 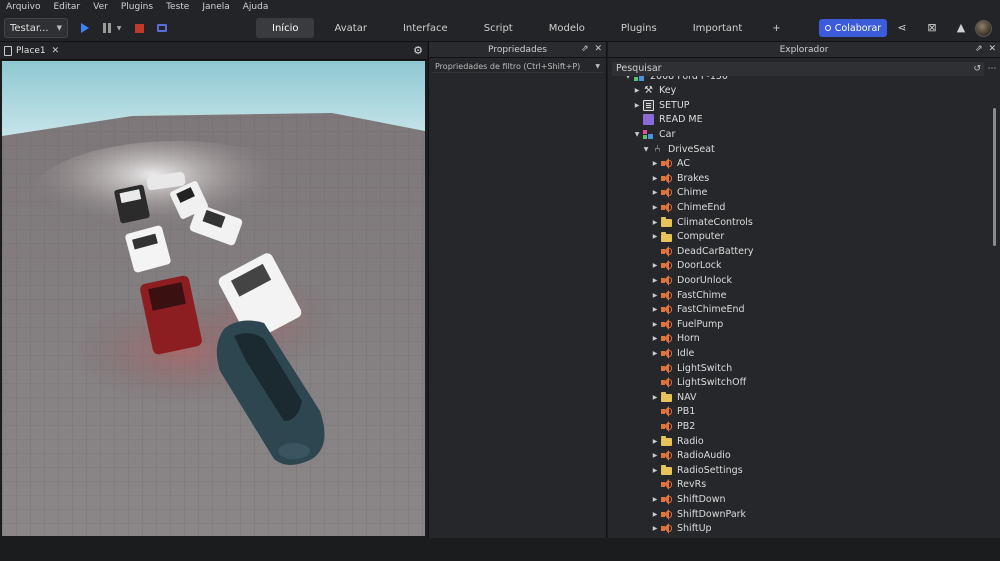 What do you see at coordinates (677, 441) in the screenshot?
I see `tree-item: ▶ Radio` at bounding box center [677, 441].